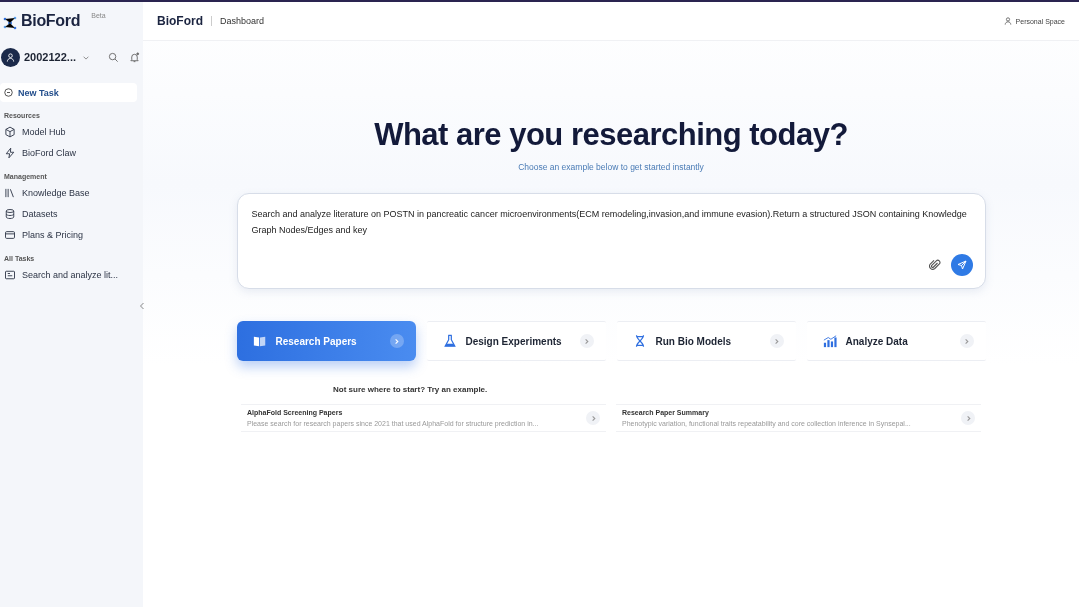 The image size is (1079, 607). What do you see at coordinates (829, 341) in the screenshot?
I see `bar-chart-icon` at bounding box center [829, 341].